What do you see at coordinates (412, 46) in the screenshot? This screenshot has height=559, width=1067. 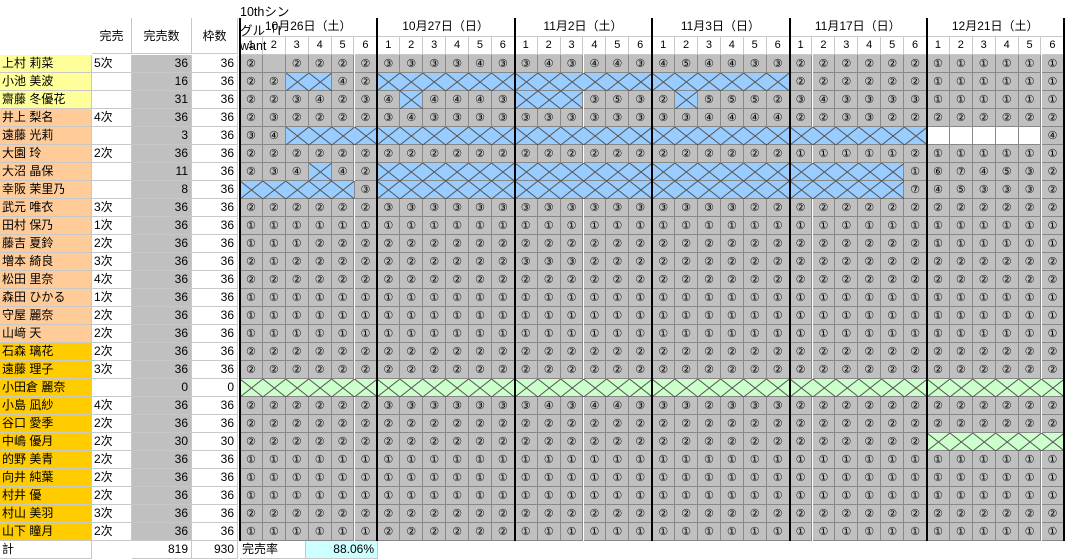 I see `session-number: 2` at bounding box center [412, 46].